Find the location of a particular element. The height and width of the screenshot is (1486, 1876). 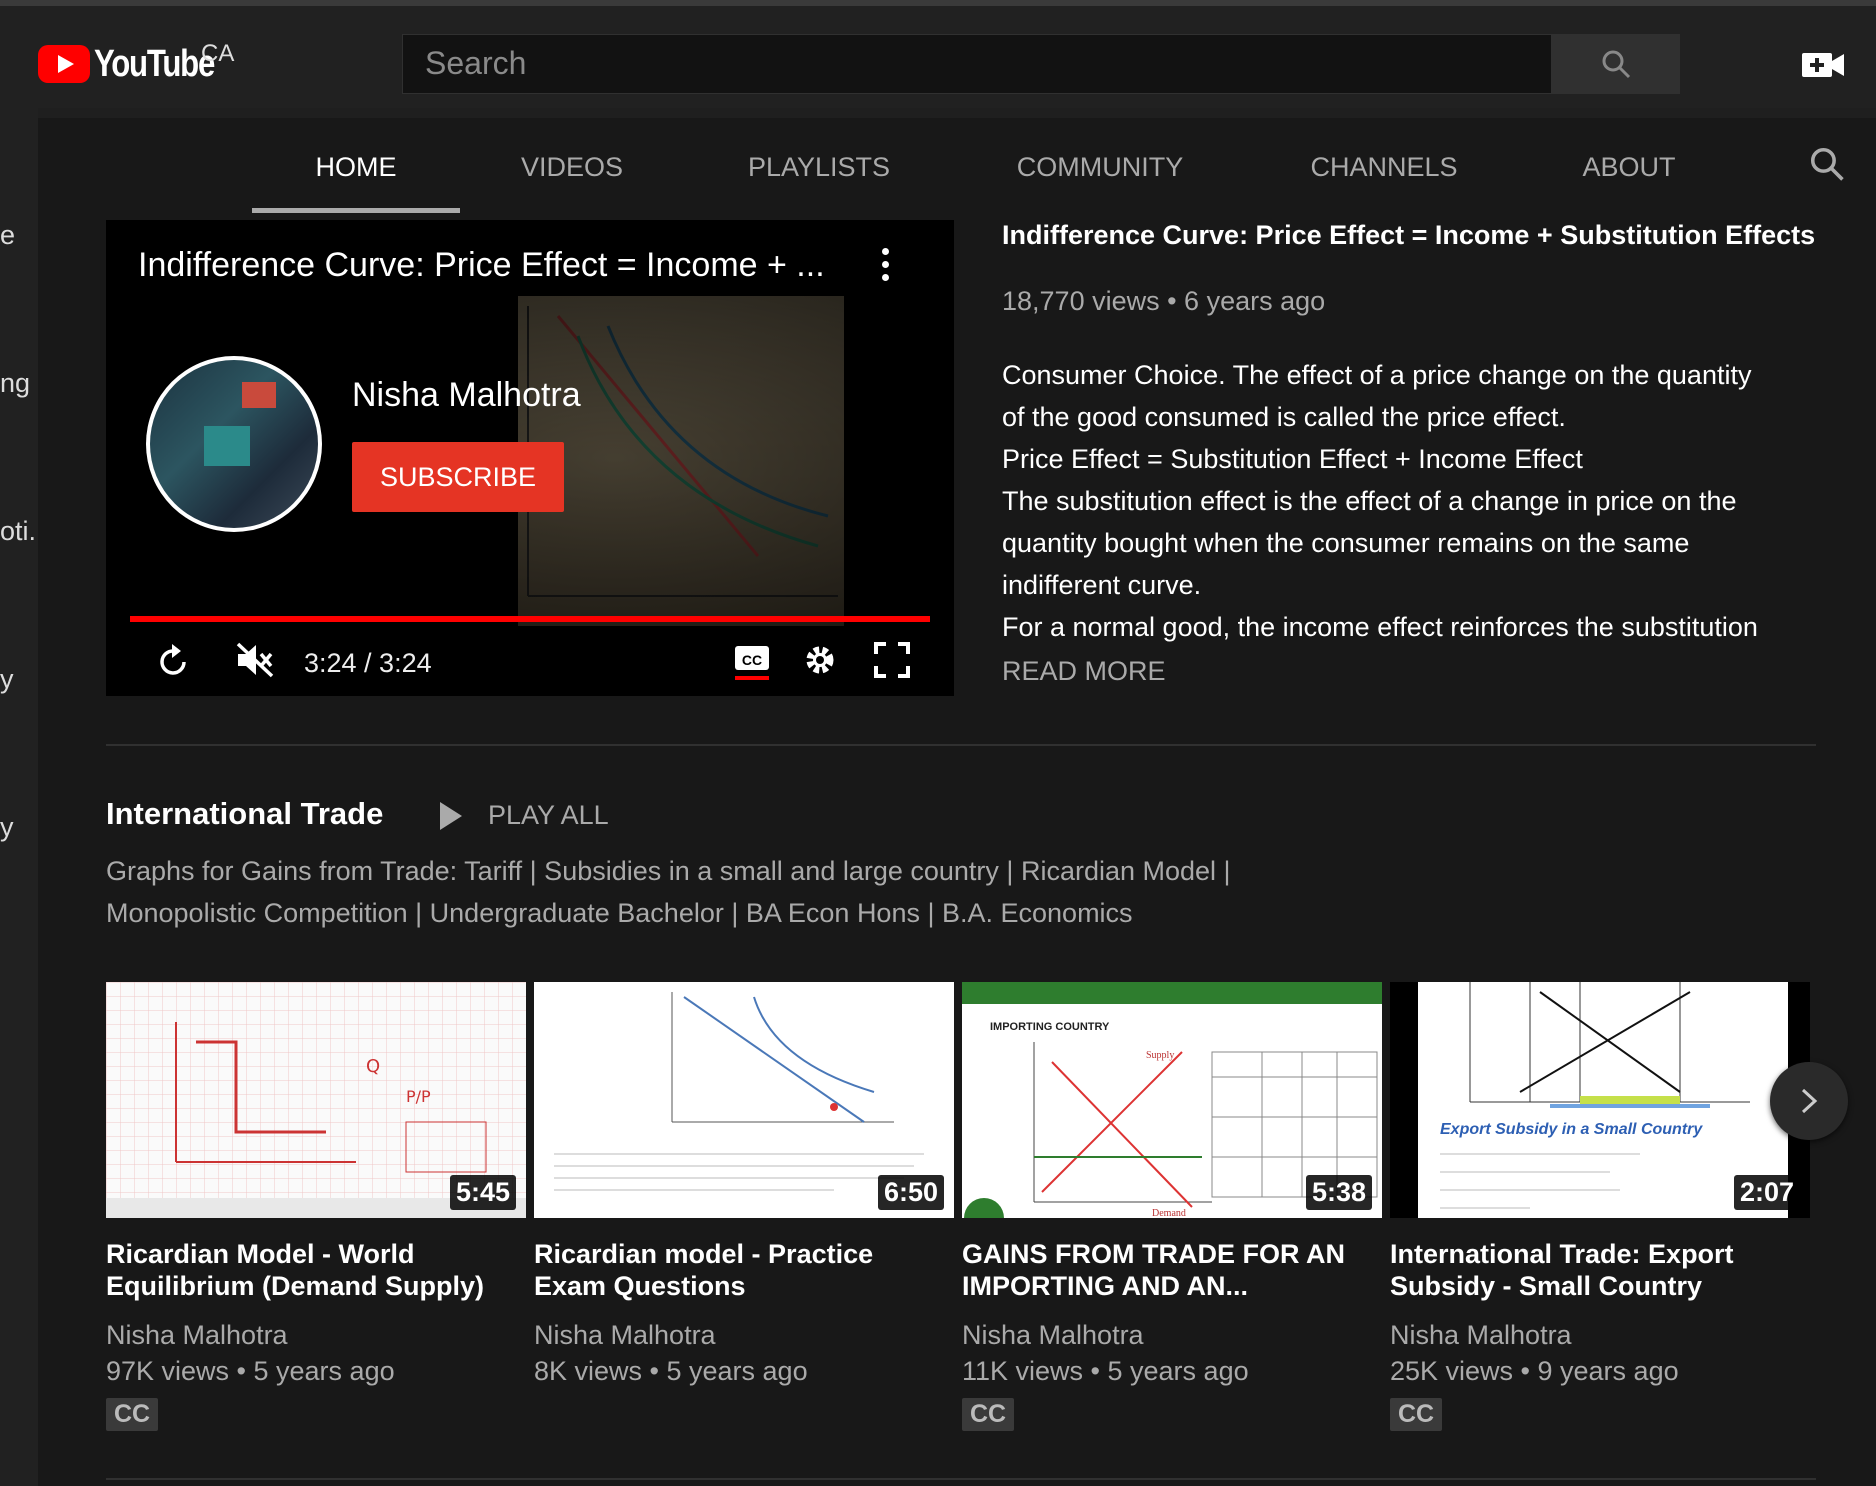

svg-text: P/P is located at coordinates (418, 1096).